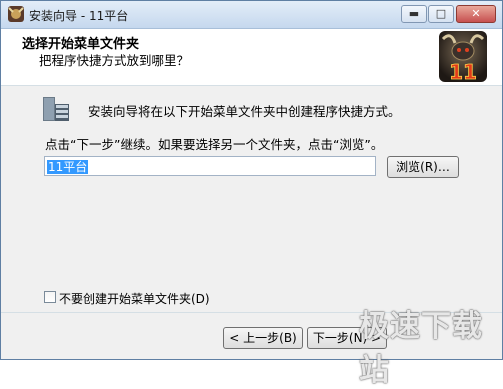 This screenshot has width=503, height=389. I want to click on app-icon, so click(16, 14).